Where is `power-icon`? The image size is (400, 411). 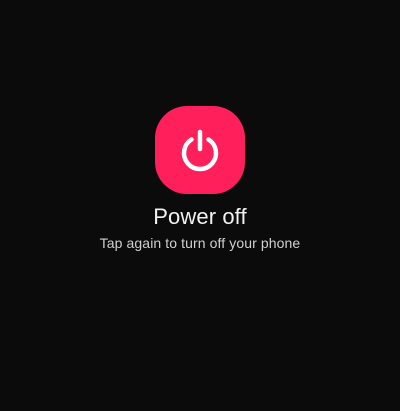
power-icon is located at coordinates (200, 150).